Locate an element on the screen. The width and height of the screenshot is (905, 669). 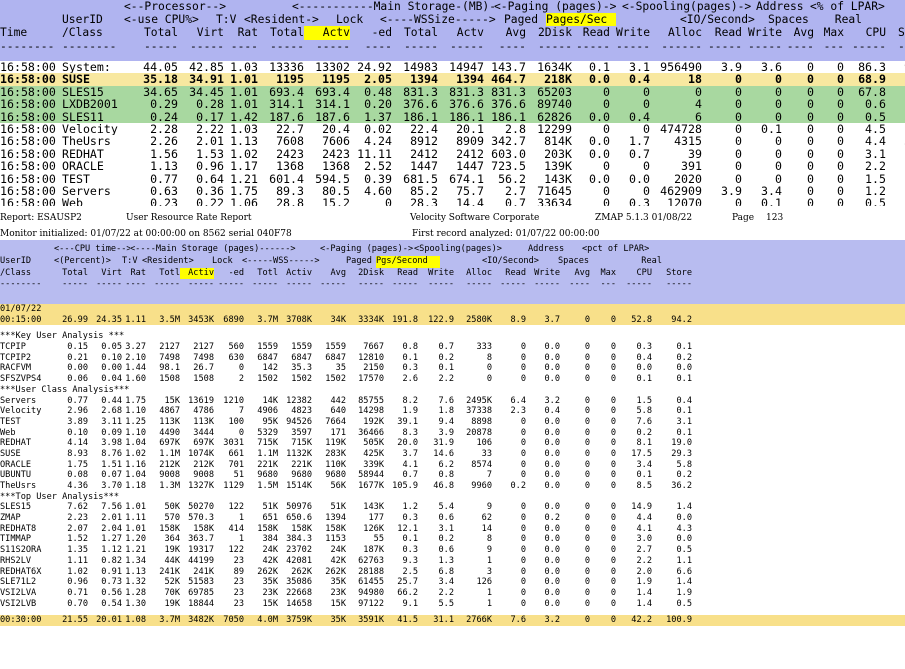
table-cell: 0.82 is located at coordinates (111, 560).